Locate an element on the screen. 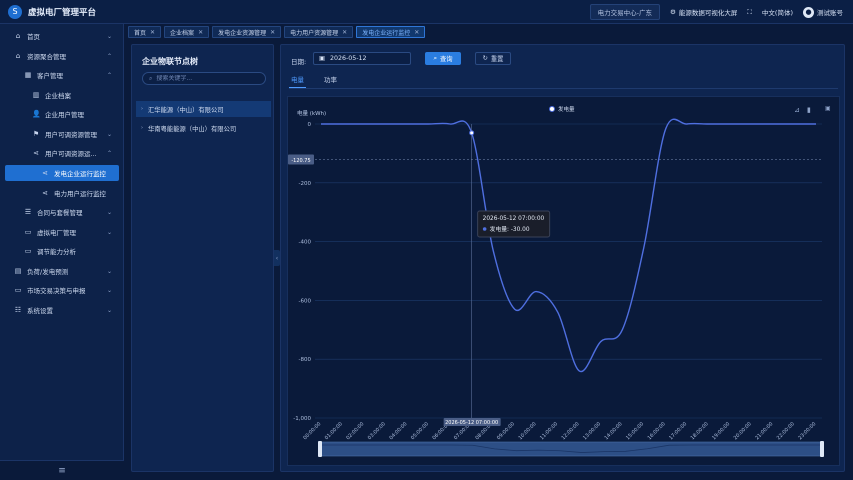 This screenshot has height=480, width=853. sidebar-collapse-button: ≡ is located at coordinates (62, 470).